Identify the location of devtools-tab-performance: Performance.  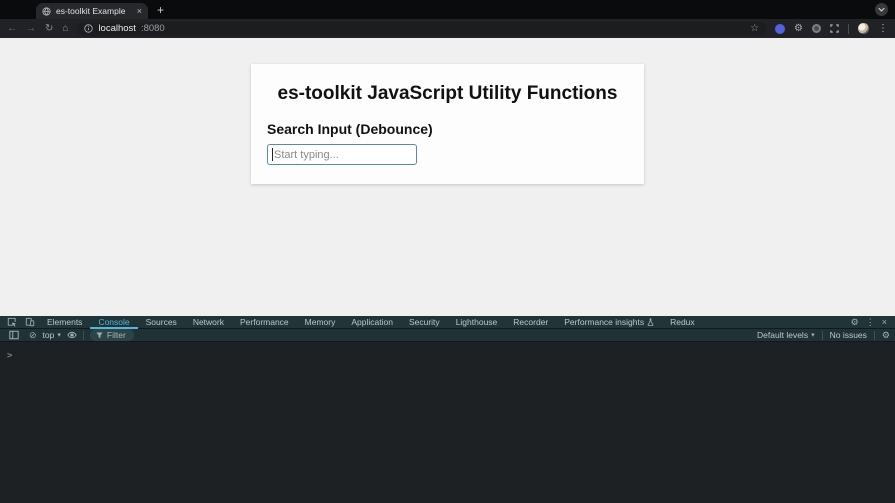
(264, 322).